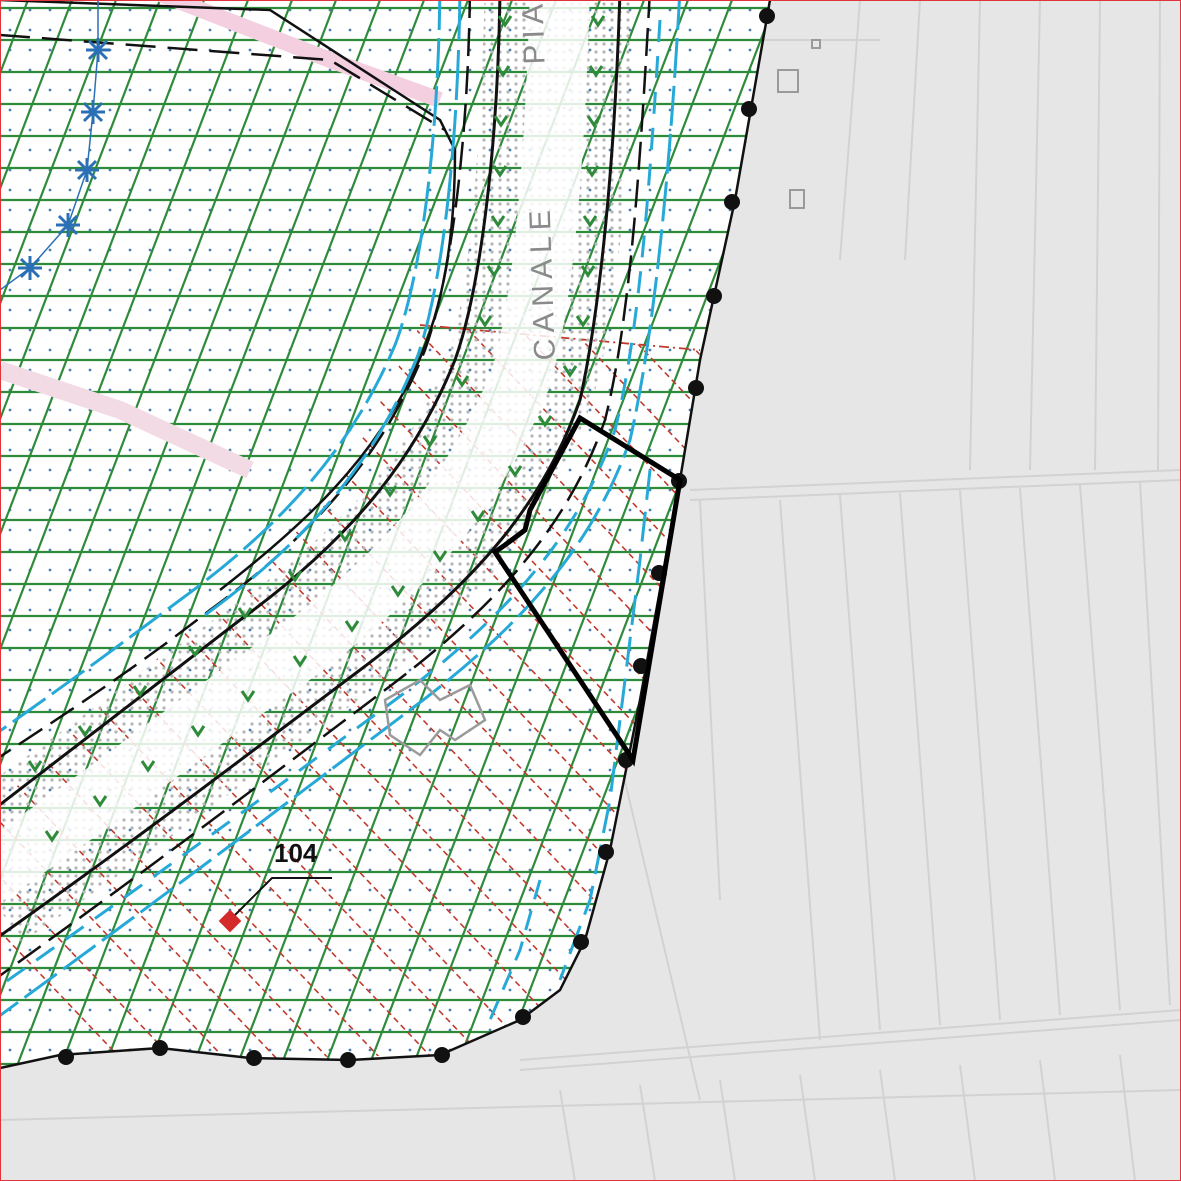 Image resolution: width=1181 pixels, height=1181 pixels. Describe the element at coordinates (533, 32) in the screenshot. I see `canal-label-part2: PIAVO` at that location.